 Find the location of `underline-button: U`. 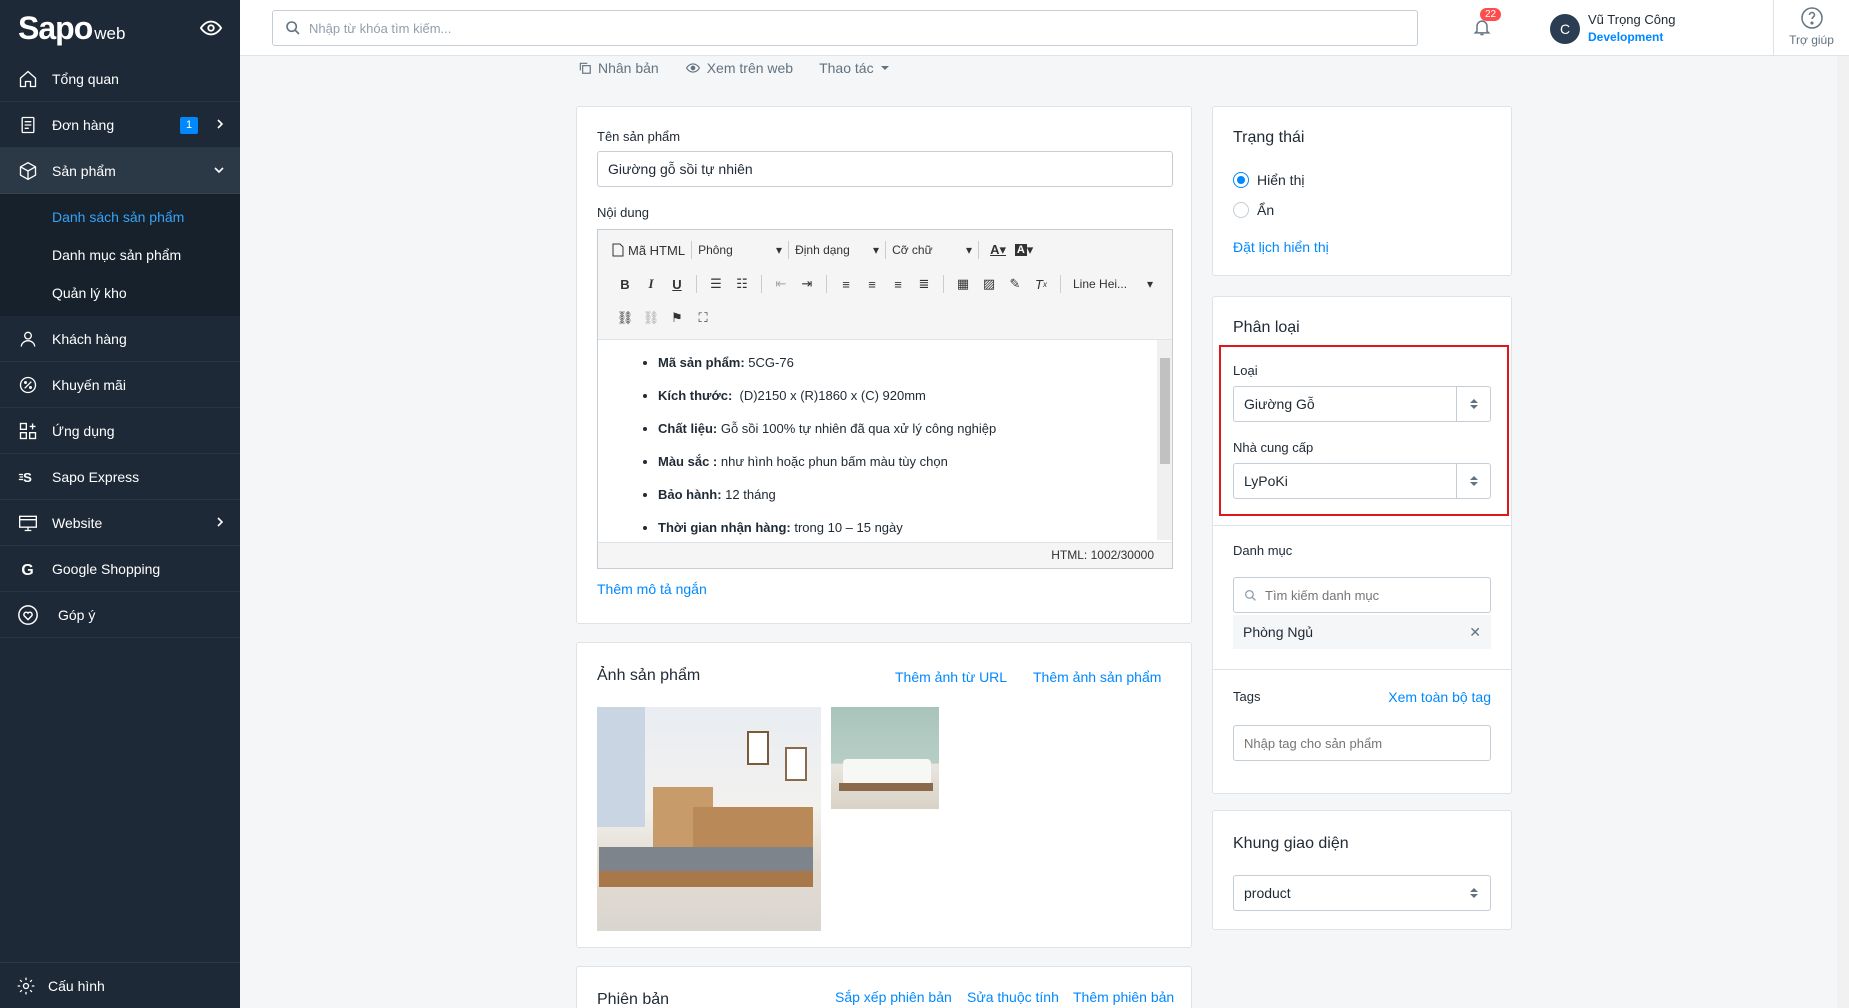

underline-button: U is located at coordinates (677, 284).